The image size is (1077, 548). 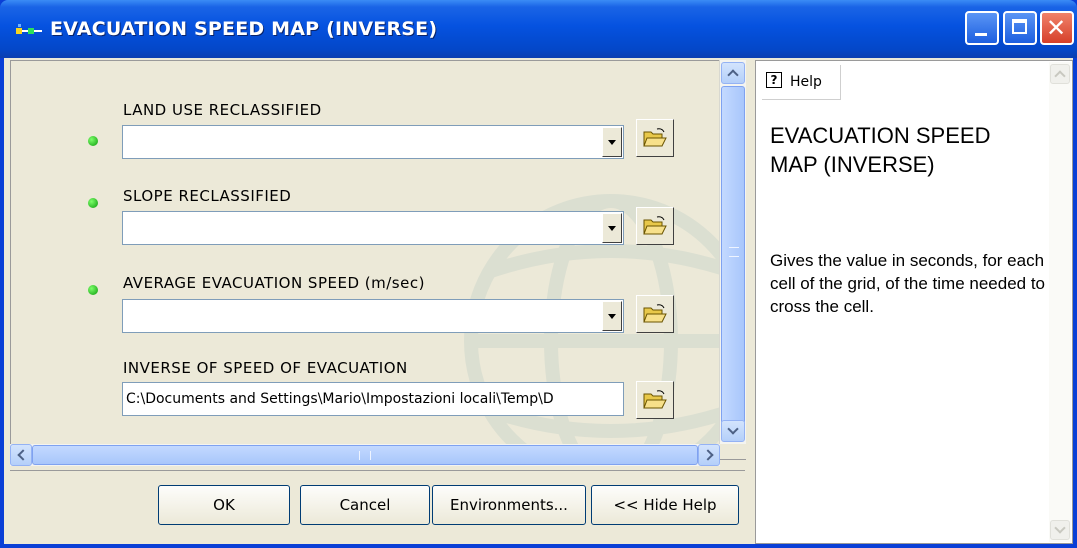 I want to click on land-use-combobox, so click(x=373, y=142).